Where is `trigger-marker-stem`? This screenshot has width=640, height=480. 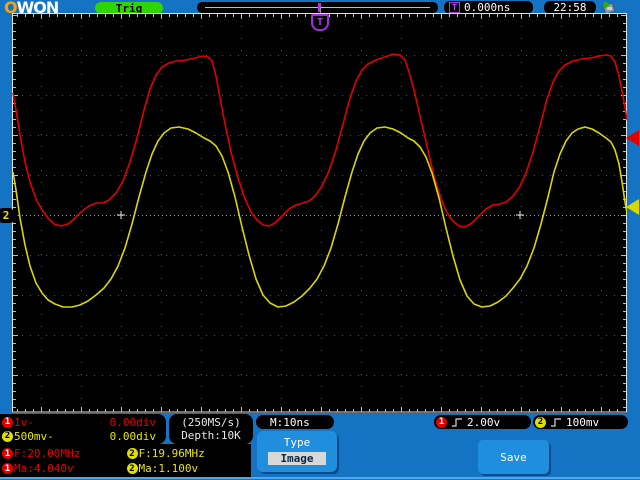
trigger-marker-stem is located at coordinates (320, 10).